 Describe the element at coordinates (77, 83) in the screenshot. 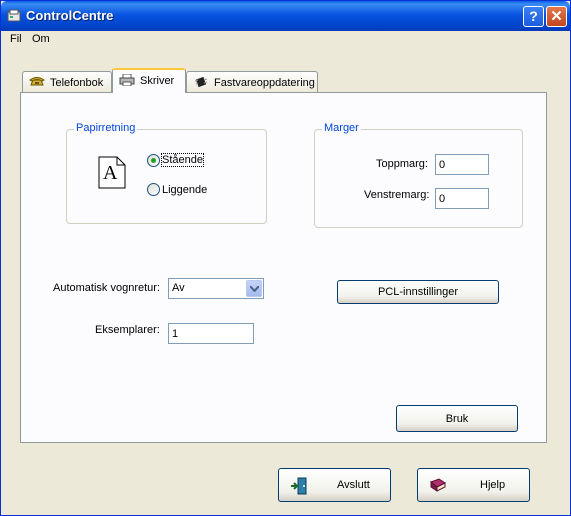

I see `tab-label: Telefonbok` at that location.